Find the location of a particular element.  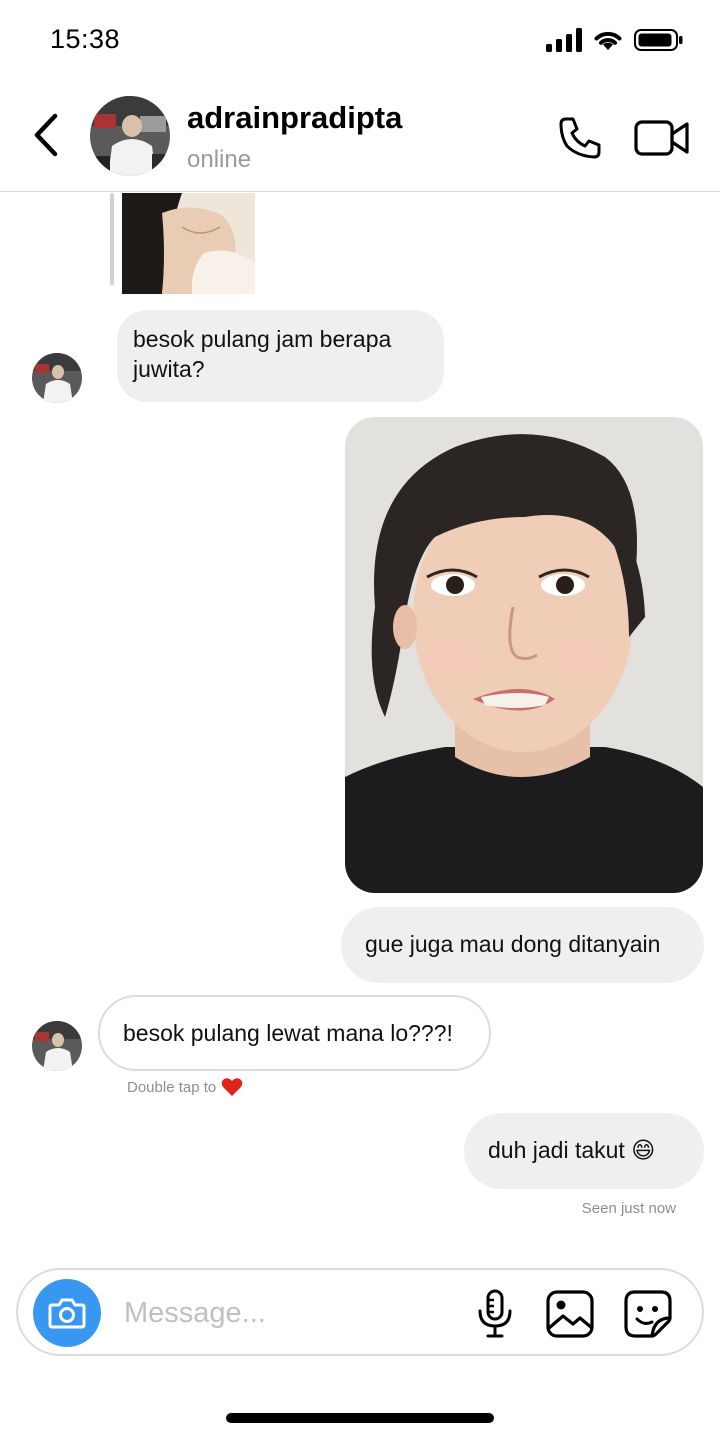

status-bar: 15:38 is located at coordinates (360, 41).